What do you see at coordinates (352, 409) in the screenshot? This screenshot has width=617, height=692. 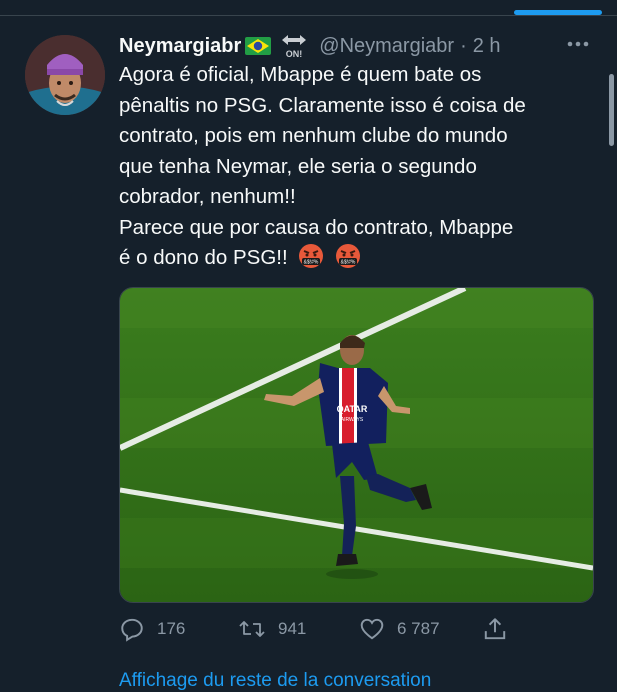 I see `jersey-sponsor: QATAR` at bounding box center [352, 409].